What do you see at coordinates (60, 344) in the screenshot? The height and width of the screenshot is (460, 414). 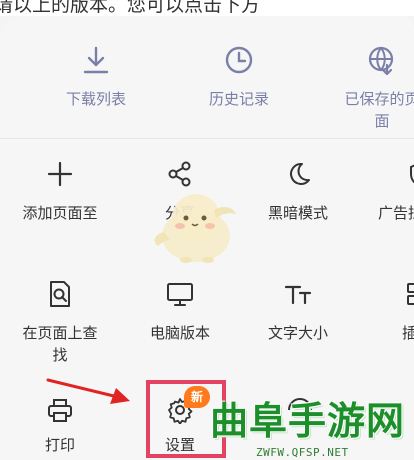 I see `find-in-page-label: 在页面上查 找` at bounding box center [60, 344].